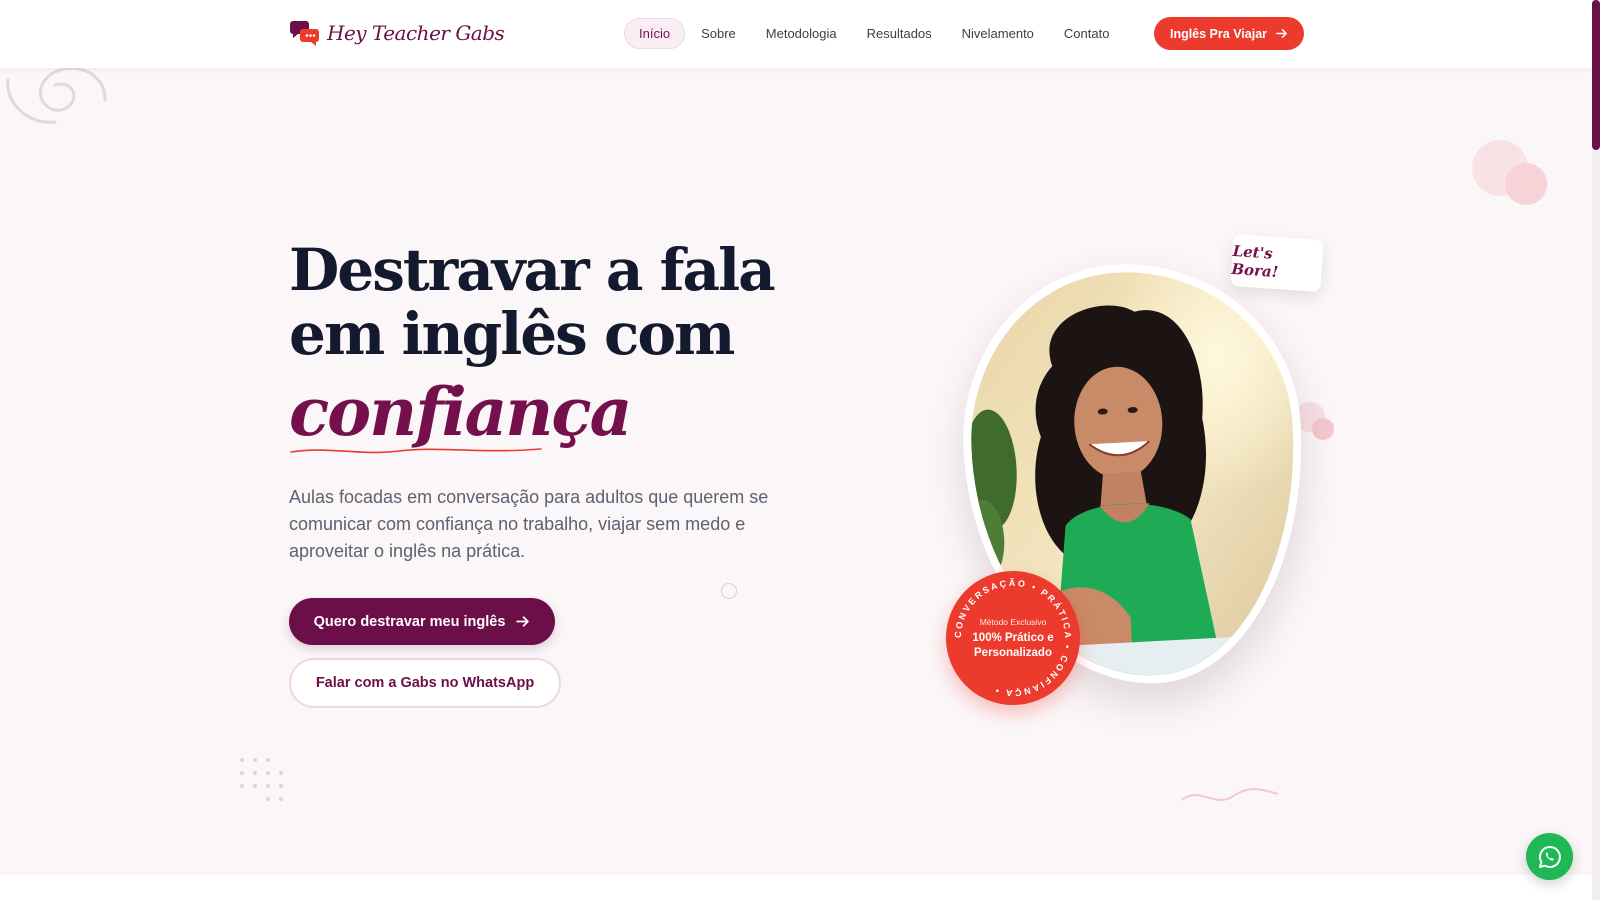 The image size is (1600, 900). Describe the element at coordinates (1596, 450) in the screenshot. I see `page-scrollbar` at that location.